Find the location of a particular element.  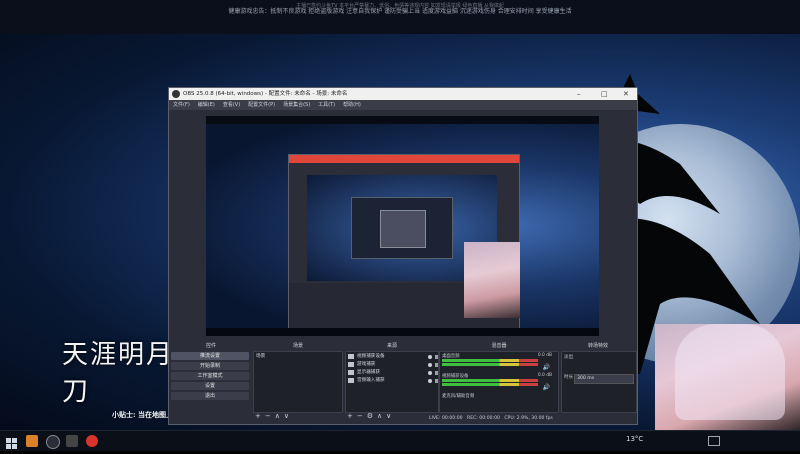

audio-mixer: 桌面音频 0.0 dB 🔊 视频捕获设备 0.0 dB 🔊 麦克风/辅助音频 is located at coordinates (499, 382).